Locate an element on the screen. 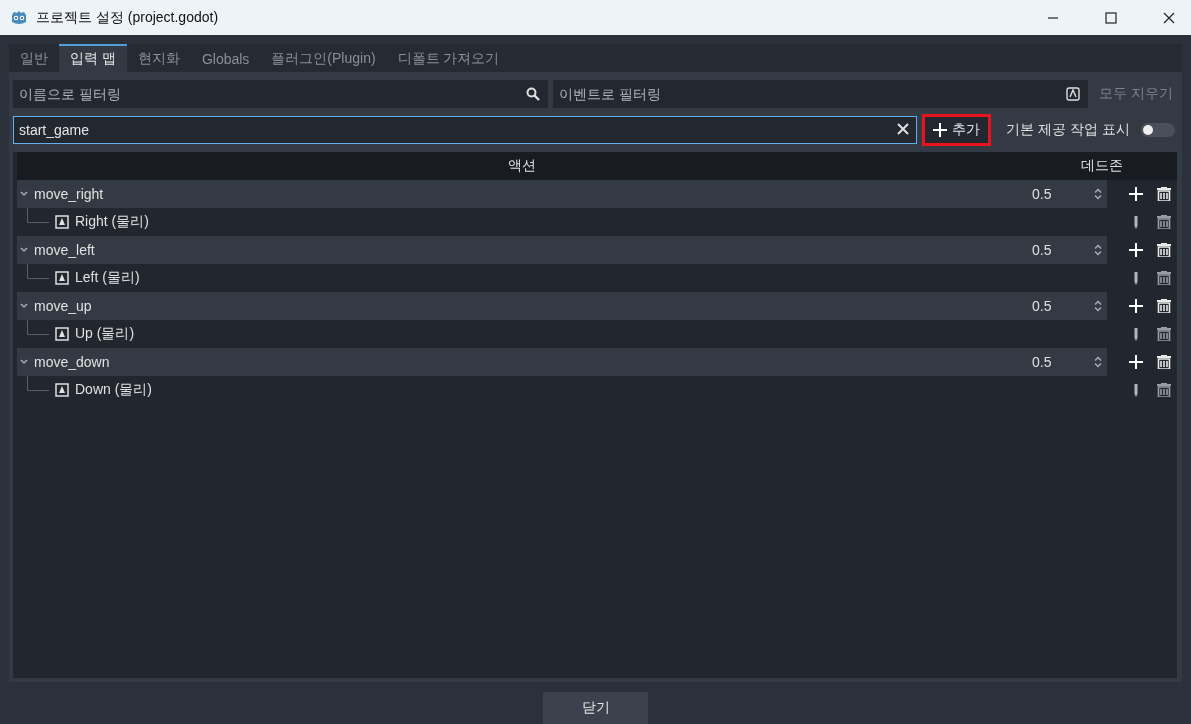  event-name: Left (물리) is located at coordinates (108, 278).